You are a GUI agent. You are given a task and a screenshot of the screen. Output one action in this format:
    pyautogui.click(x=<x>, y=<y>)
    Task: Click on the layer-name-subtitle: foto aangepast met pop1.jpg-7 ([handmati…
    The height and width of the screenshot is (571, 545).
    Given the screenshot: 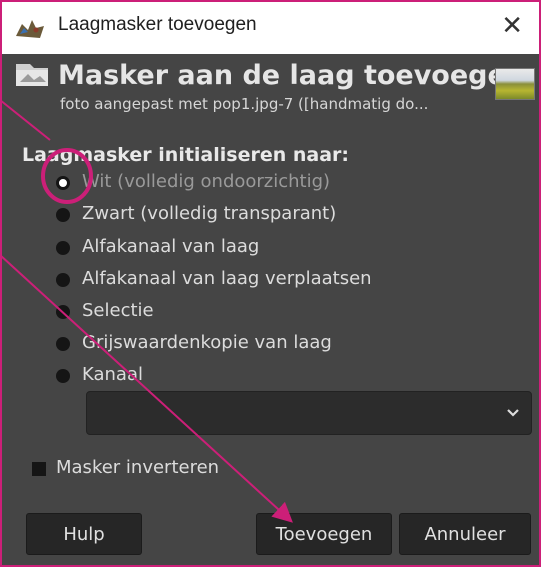 What is the action you would take?
    pyautogui.click(x=244, y=104)
    